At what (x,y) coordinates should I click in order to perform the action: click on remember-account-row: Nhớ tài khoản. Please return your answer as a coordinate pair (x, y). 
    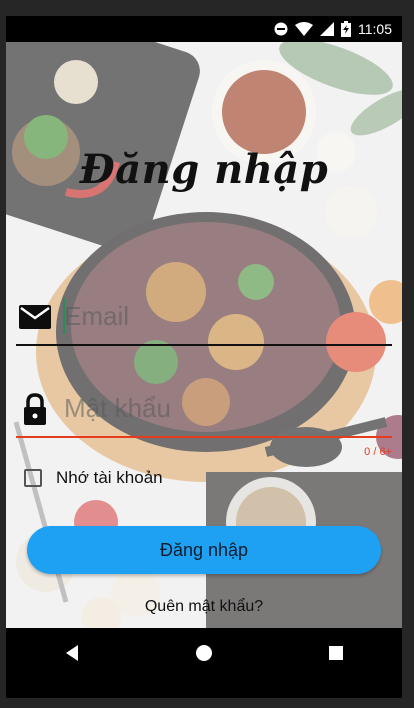
    Looking at the image, I should click on (93, 478).